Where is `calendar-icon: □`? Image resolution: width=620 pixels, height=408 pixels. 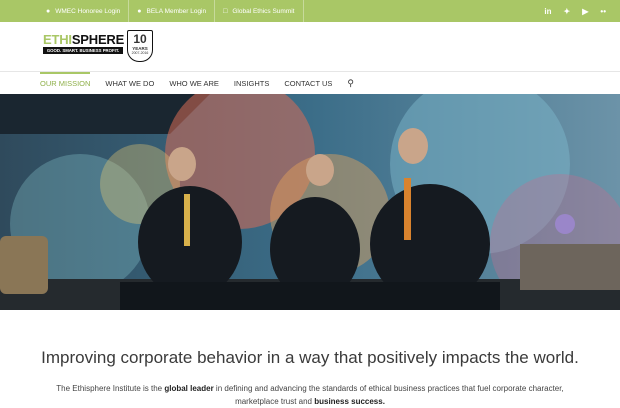 calendar-icon: □ is located at coordinates (225, 11).